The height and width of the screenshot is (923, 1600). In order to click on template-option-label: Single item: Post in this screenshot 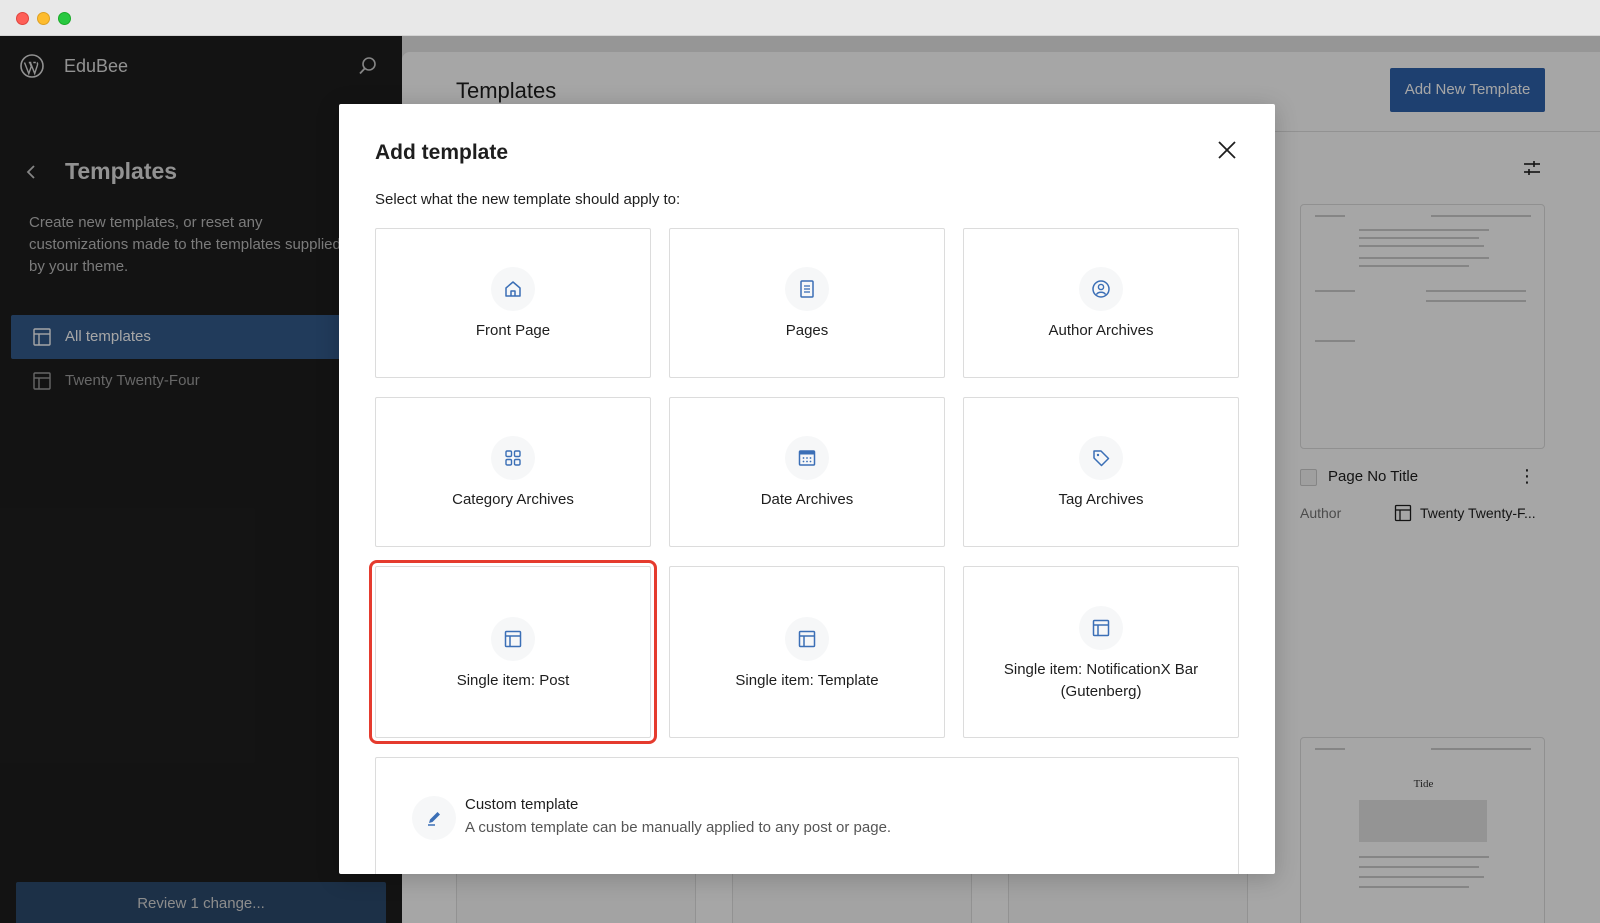, I will do `click(513, 680)`.